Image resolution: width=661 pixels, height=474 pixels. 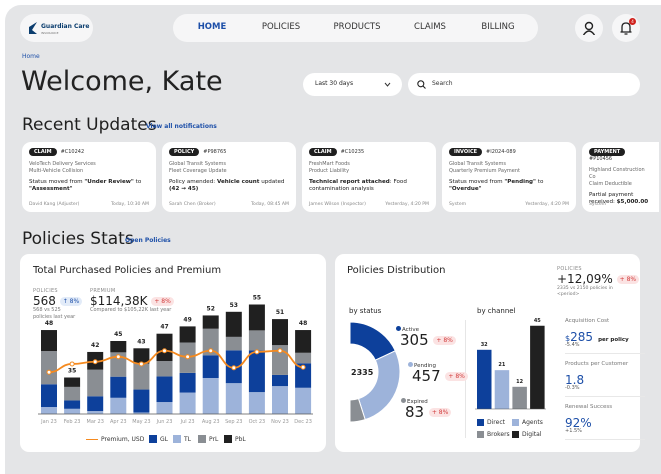 What do you see at coordinates (628, 279) in the screenshot?
I see `side-policies-badge: + 8%` at bounding box center [628, 279].